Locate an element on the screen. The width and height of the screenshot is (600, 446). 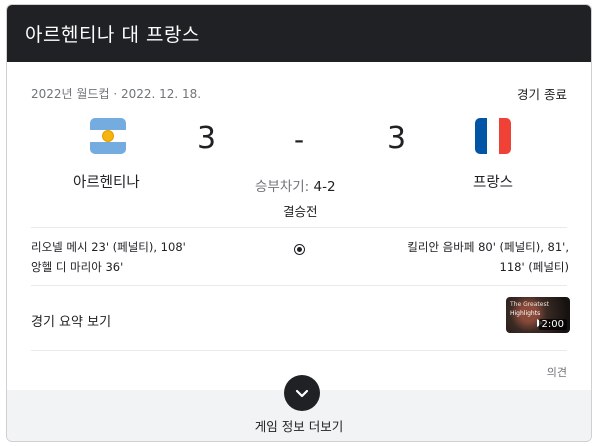
home-scorer-line: 리오넬 메시 23' (페널티), 108' is located at coordinates (108, 247).